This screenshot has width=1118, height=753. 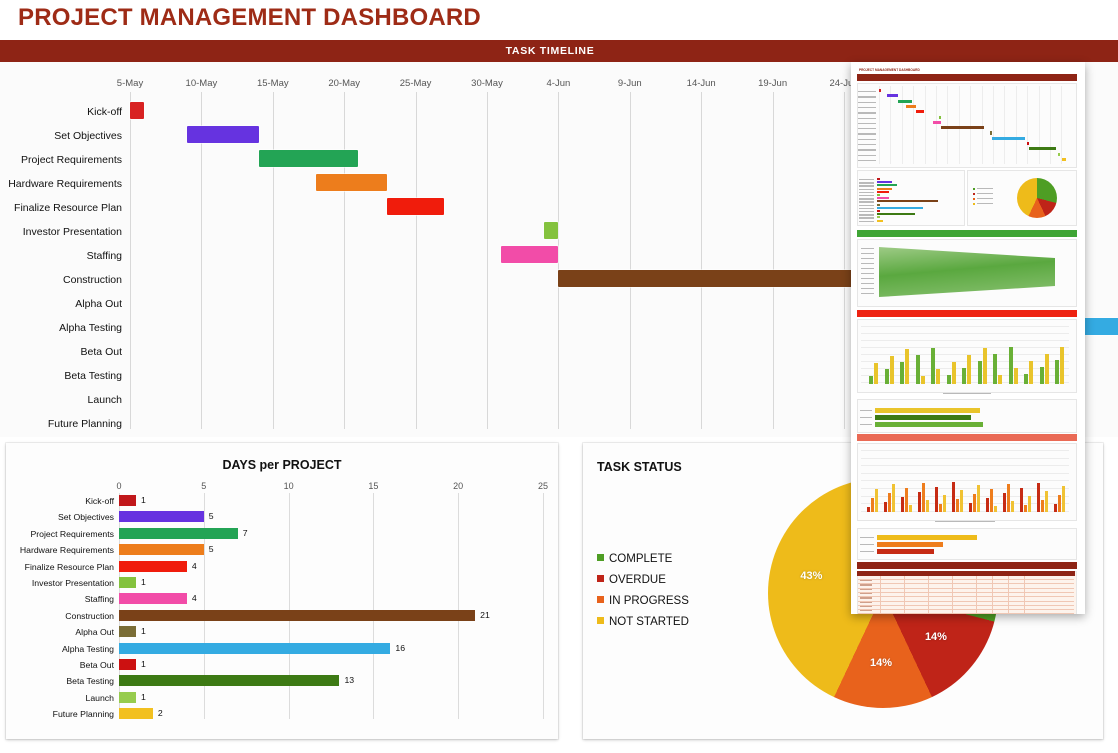 What do you see at coordinates (966, 573) in the screenshot?
I see `thumbnail-table-header-row` at bounding box center [966, 573].